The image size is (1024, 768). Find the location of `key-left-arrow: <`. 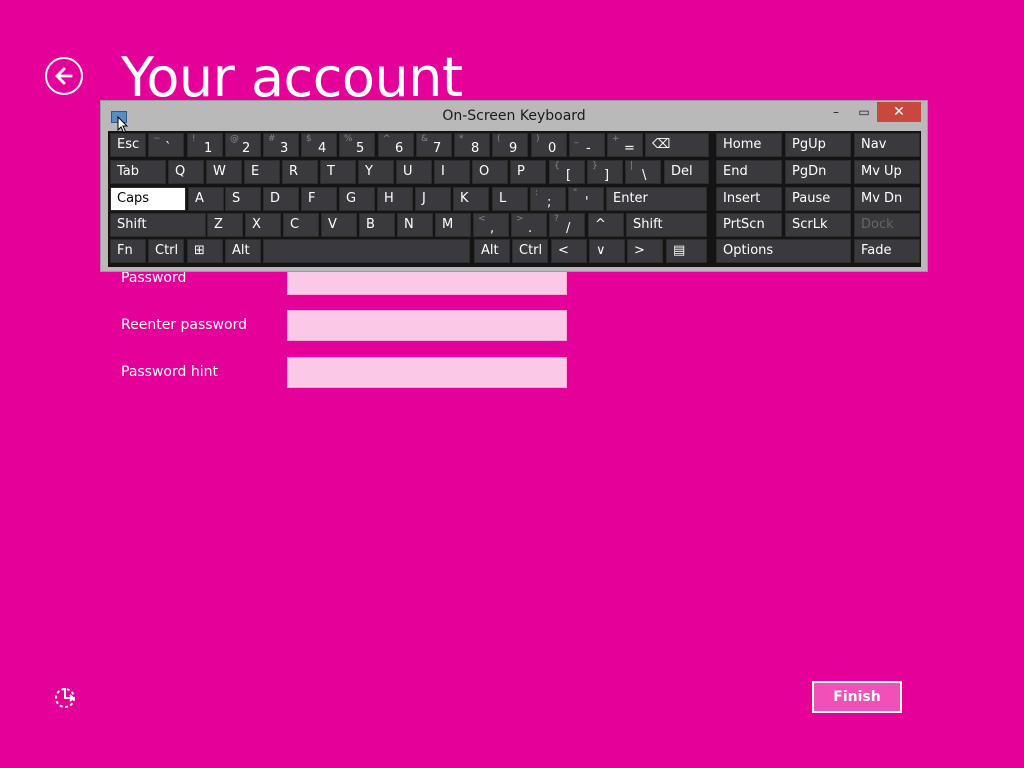

key-left-arrow: < is located at coordinates (569, 251).